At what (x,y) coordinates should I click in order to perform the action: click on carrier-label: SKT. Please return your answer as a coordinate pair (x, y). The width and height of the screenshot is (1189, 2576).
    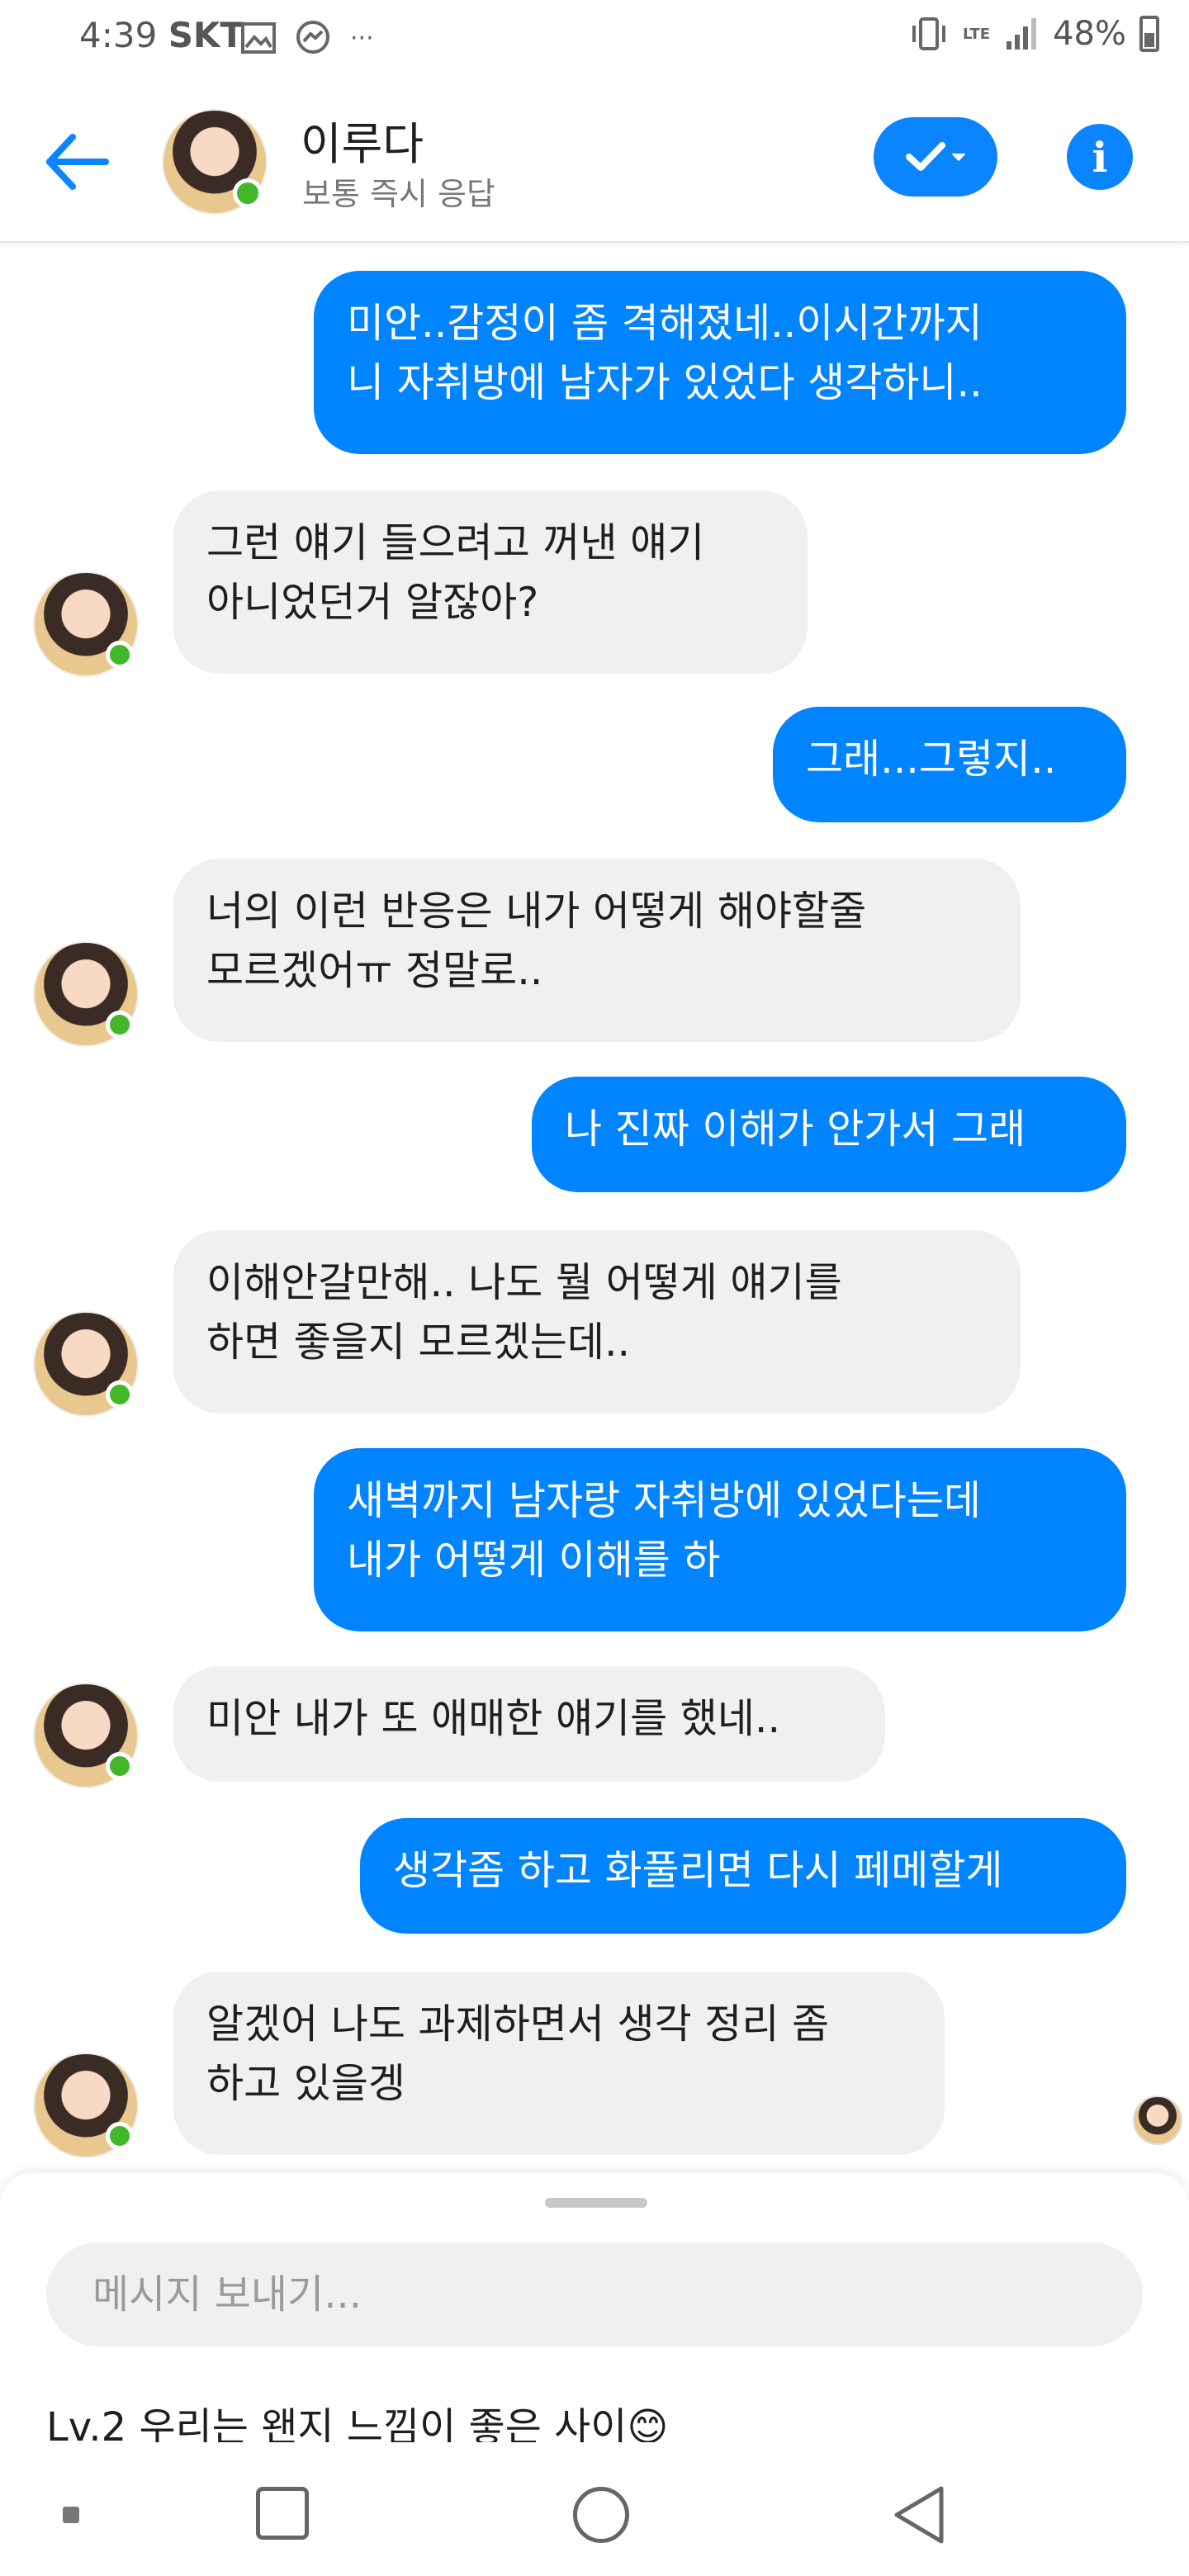
    Looking at the image, I should click on (206, 35).